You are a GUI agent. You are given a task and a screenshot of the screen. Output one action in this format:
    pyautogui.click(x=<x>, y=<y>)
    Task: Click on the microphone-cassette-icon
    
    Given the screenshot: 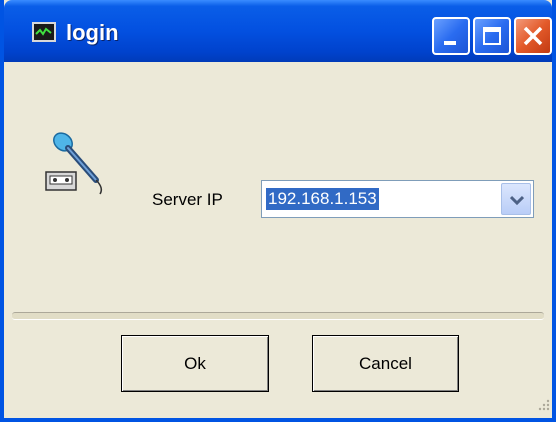 What is the action you would take?
    pyautogui.click(x=79, y=165)
    